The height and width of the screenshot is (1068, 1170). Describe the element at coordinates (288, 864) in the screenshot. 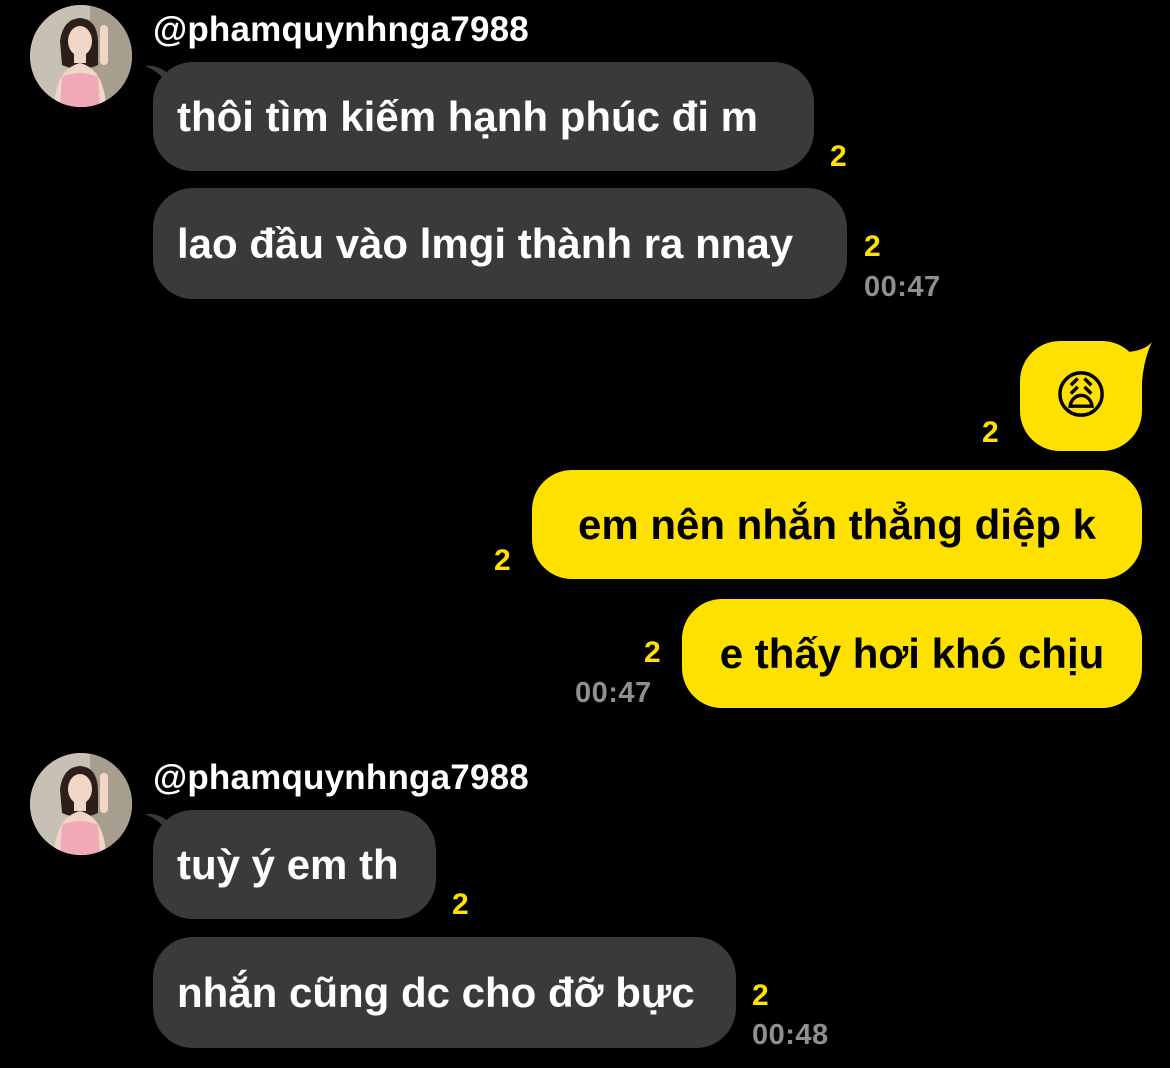

I see `message-text: tuỳ ý em th` at that location.